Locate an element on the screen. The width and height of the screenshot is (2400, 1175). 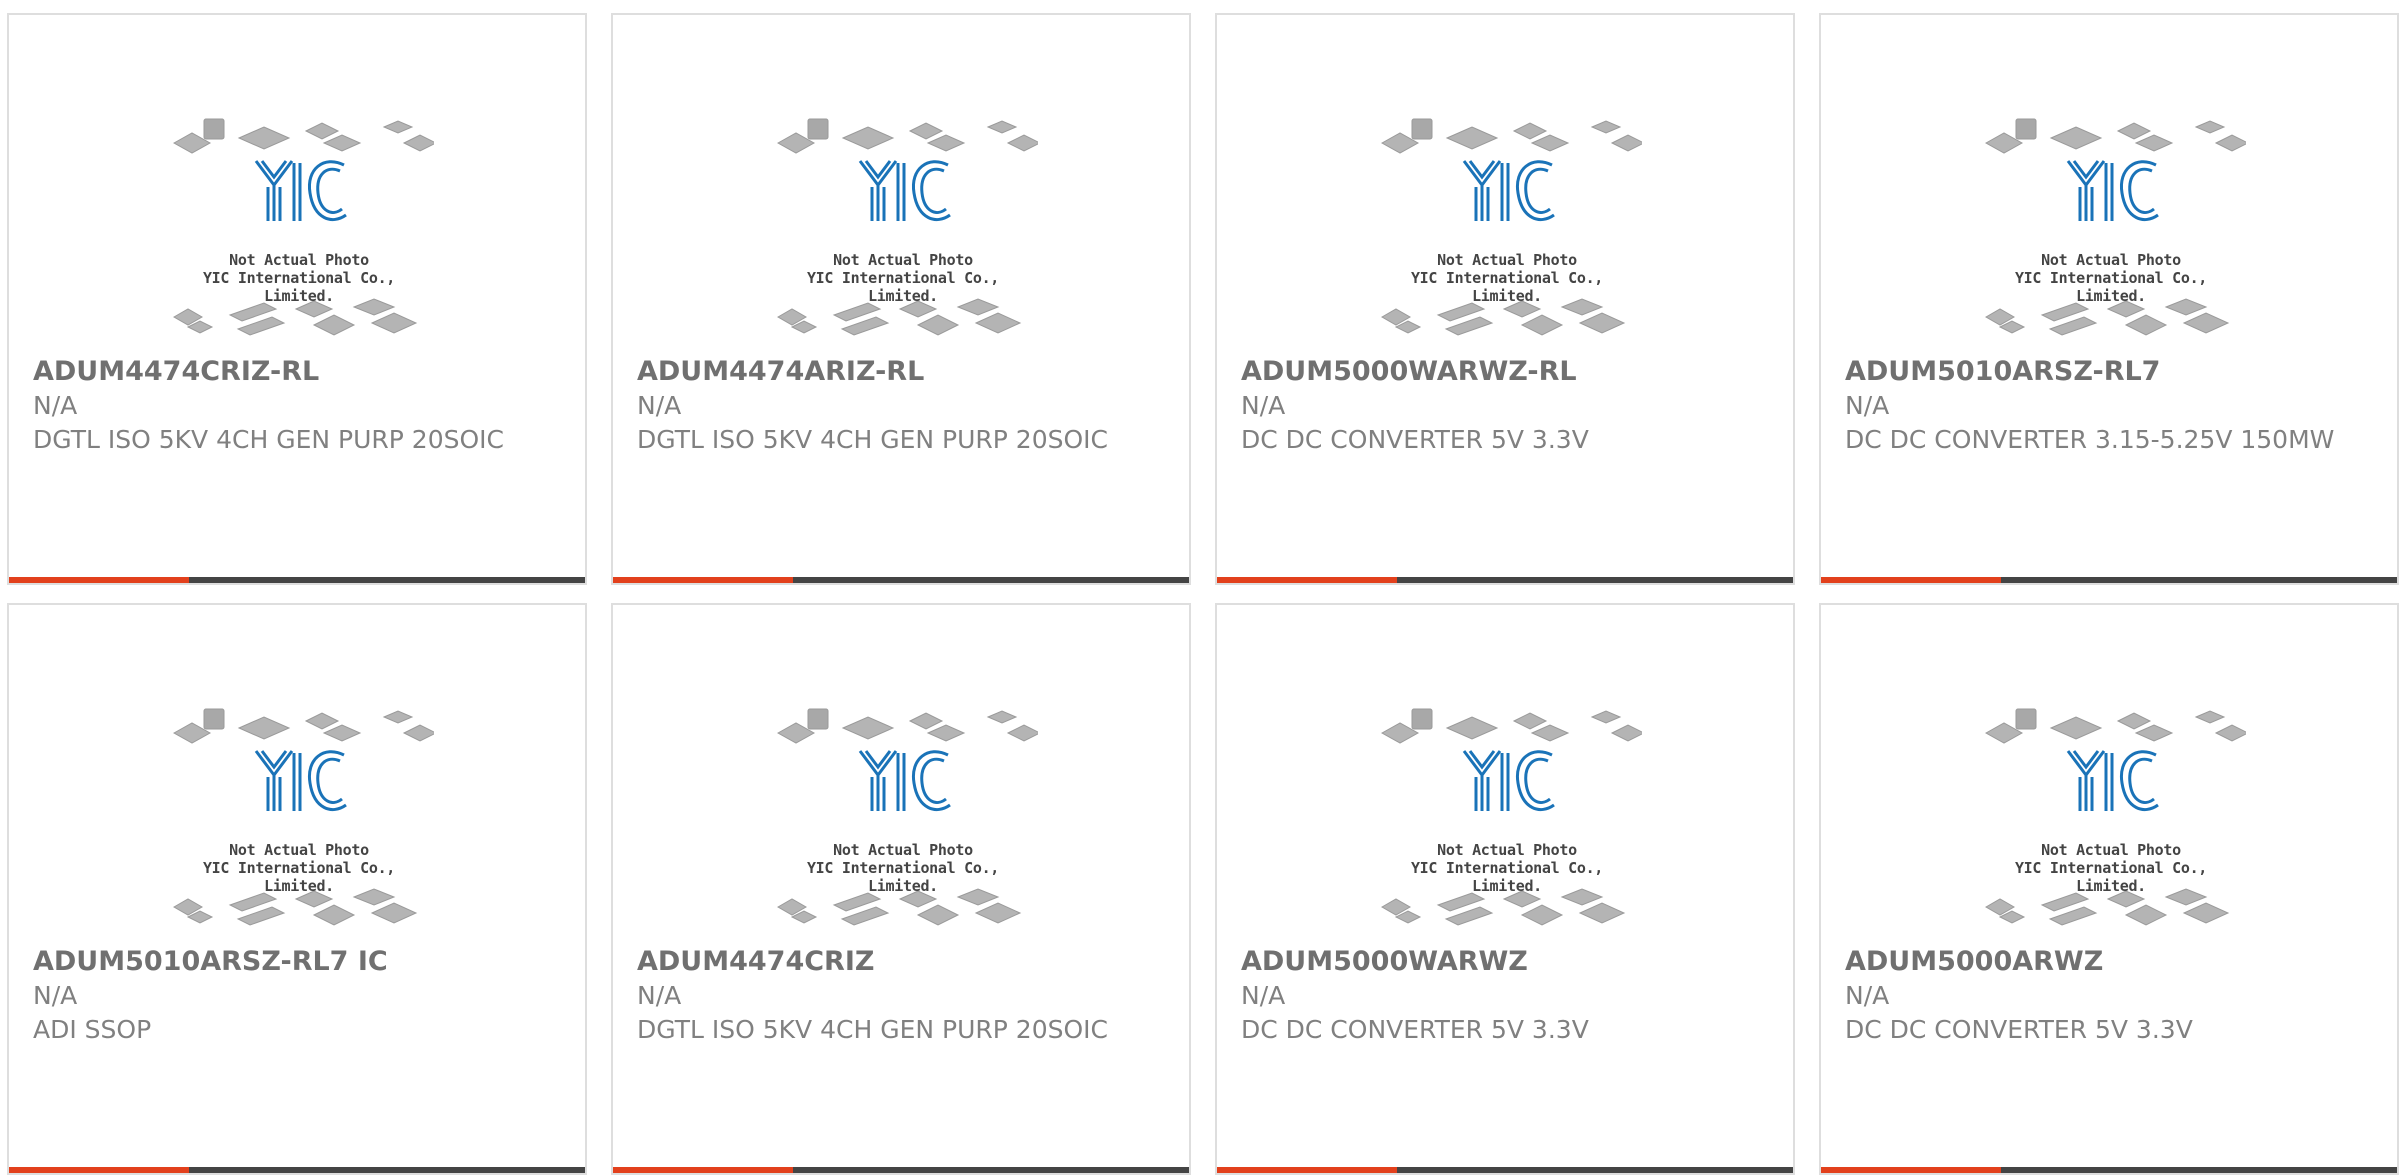
description: ADI SSOP is located at coordinates (92, 1029).